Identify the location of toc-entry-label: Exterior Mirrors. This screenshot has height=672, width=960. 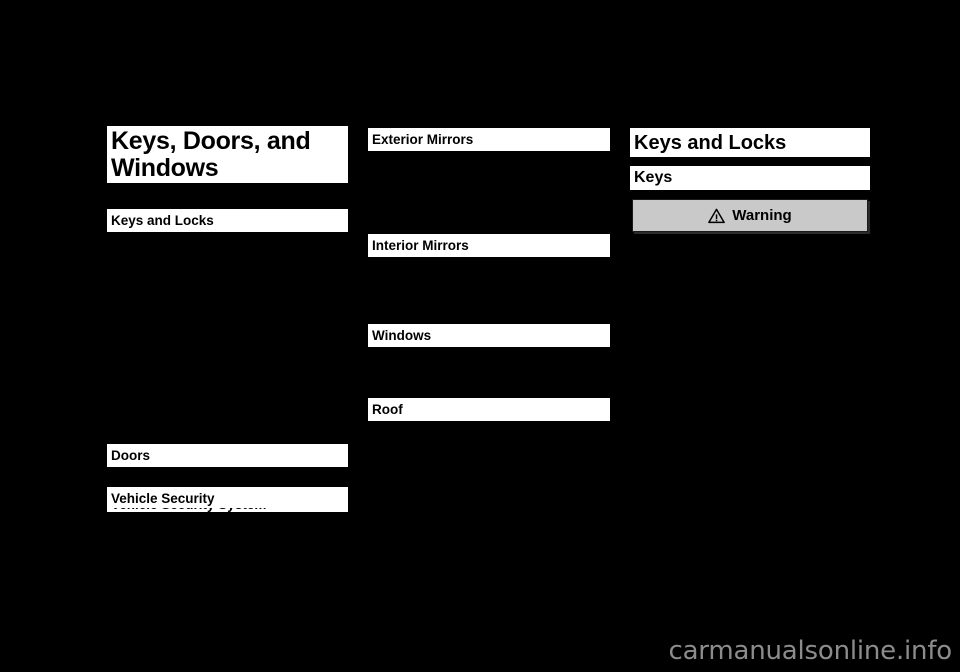
(423, 139).